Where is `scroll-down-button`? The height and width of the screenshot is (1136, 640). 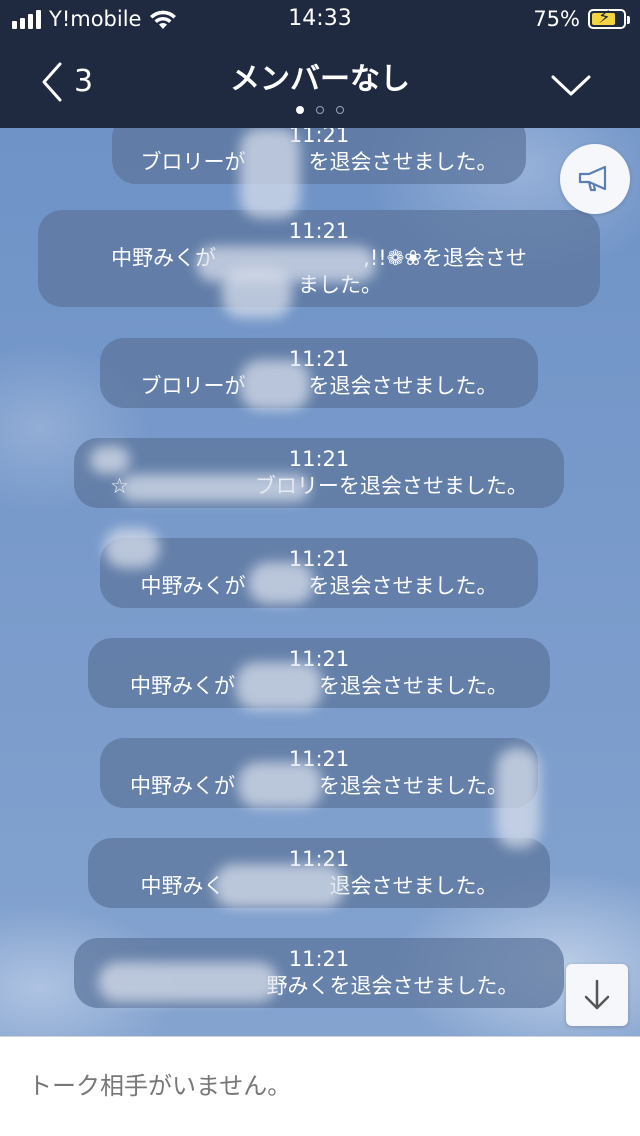
scroll-down-button is located at coordinates (597, 995).